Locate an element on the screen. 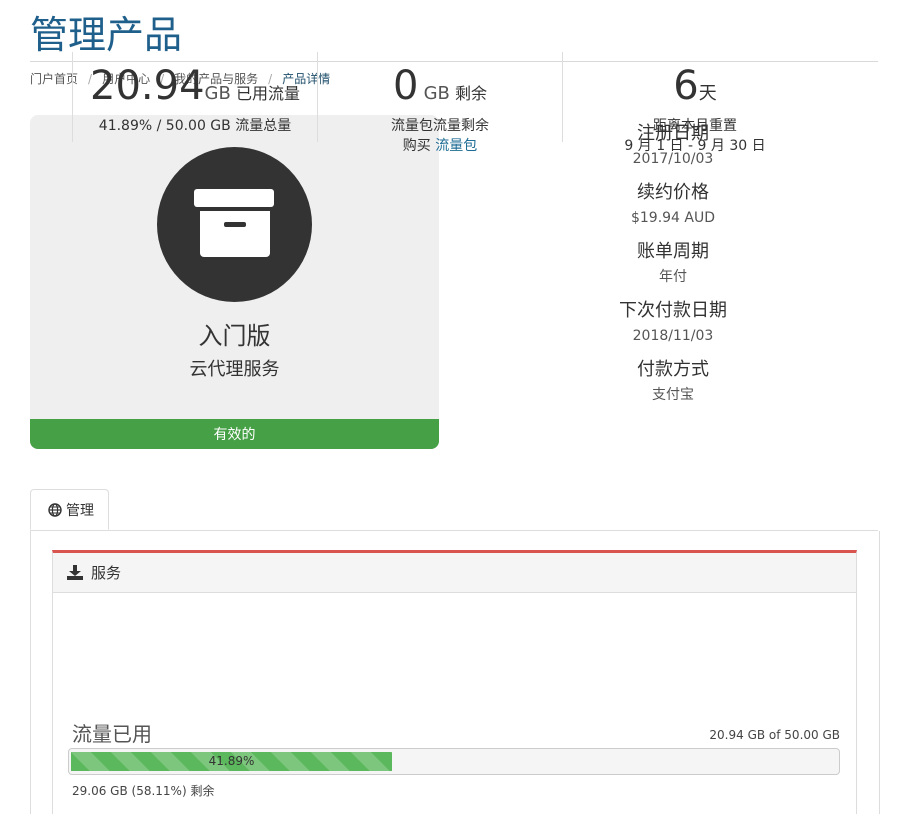  remaining-label: 剩余 is located at coordinates (470, 93).